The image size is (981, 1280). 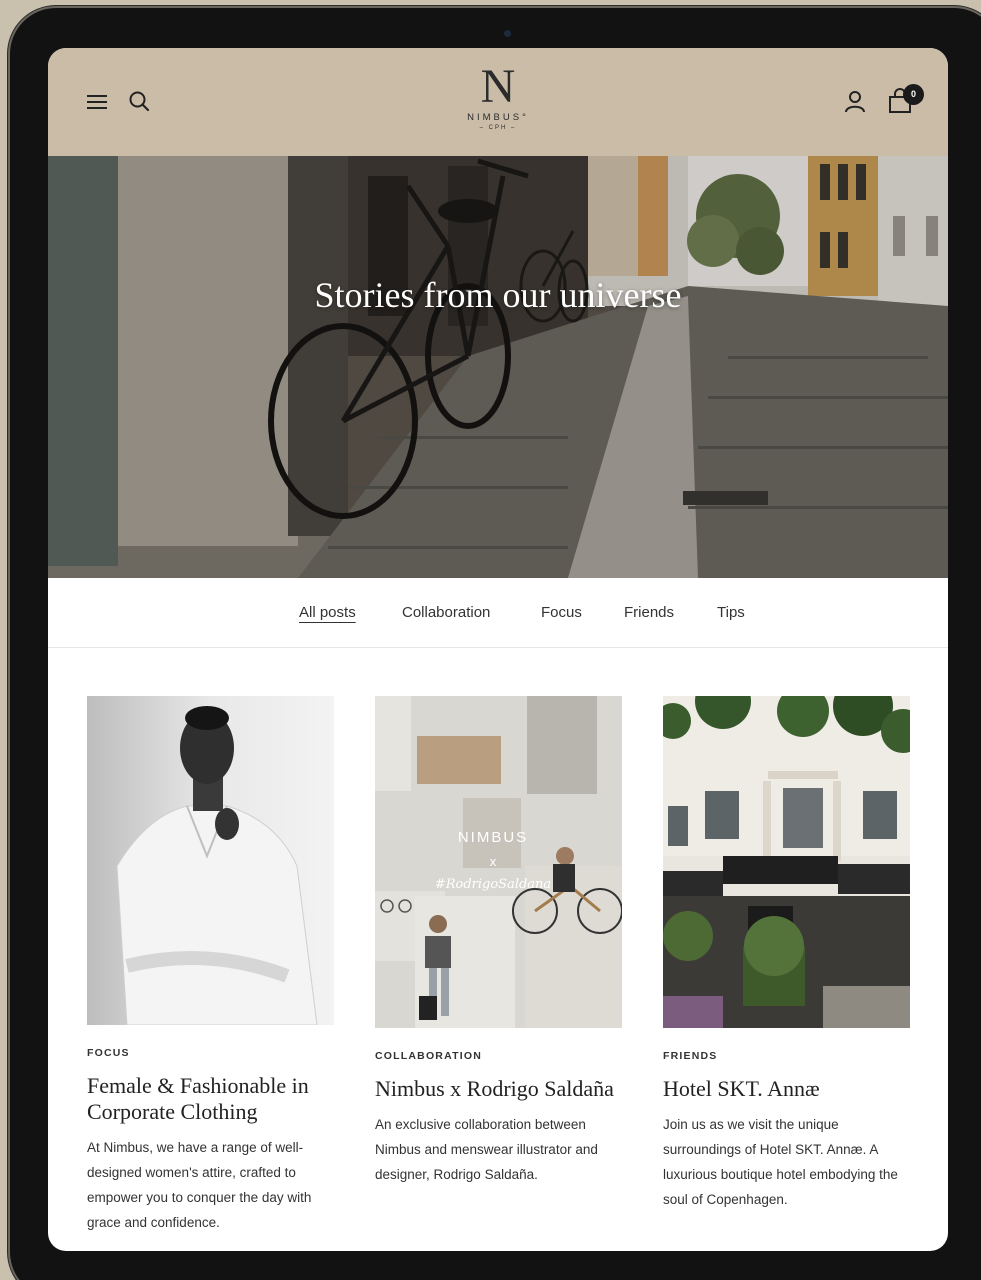 I want to click on site-logo: N NIMBUS° – CPH –, so click(x=498, y=102).